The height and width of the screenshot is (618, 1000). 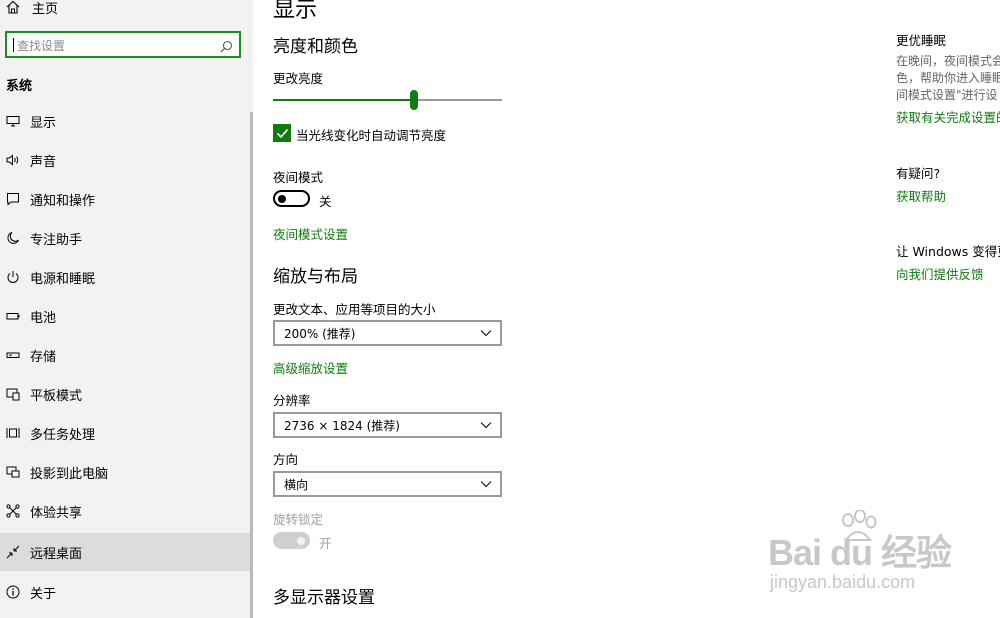 I want to click on brightness-label: 更改亮度, so click(x=298, y=78).